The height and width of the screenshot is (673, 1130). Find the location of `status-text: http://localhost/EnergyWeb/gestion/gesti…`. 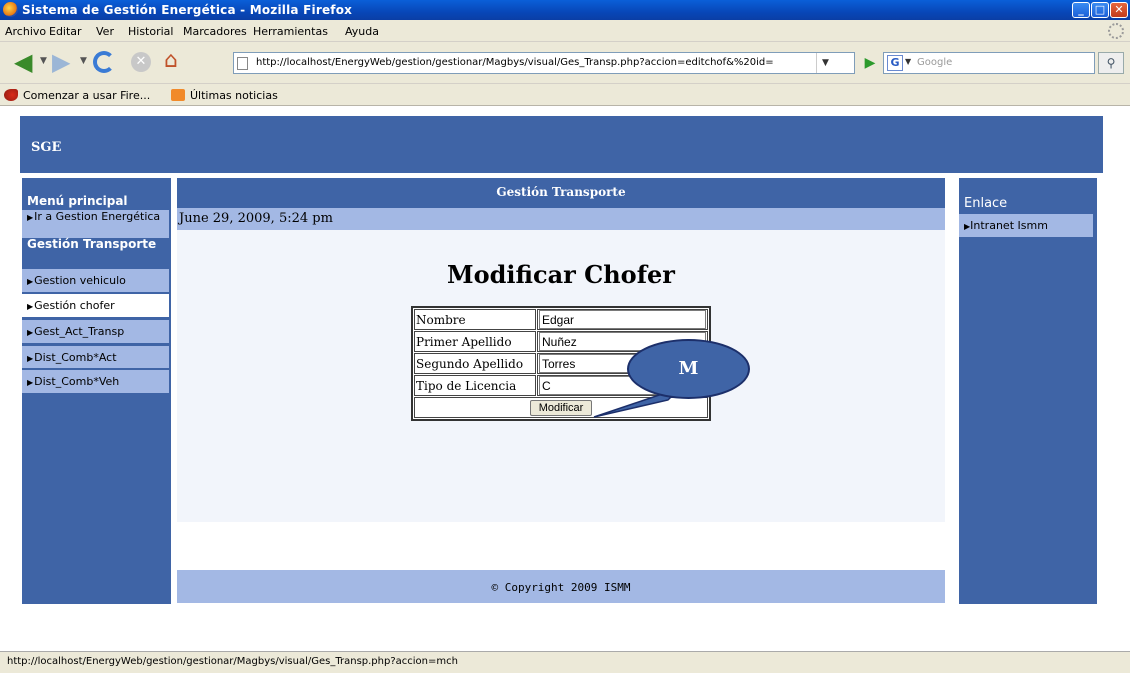

status-text: http://localhost/EnergyWeb/gestion/gesti… is located at coordinates (232, 661).